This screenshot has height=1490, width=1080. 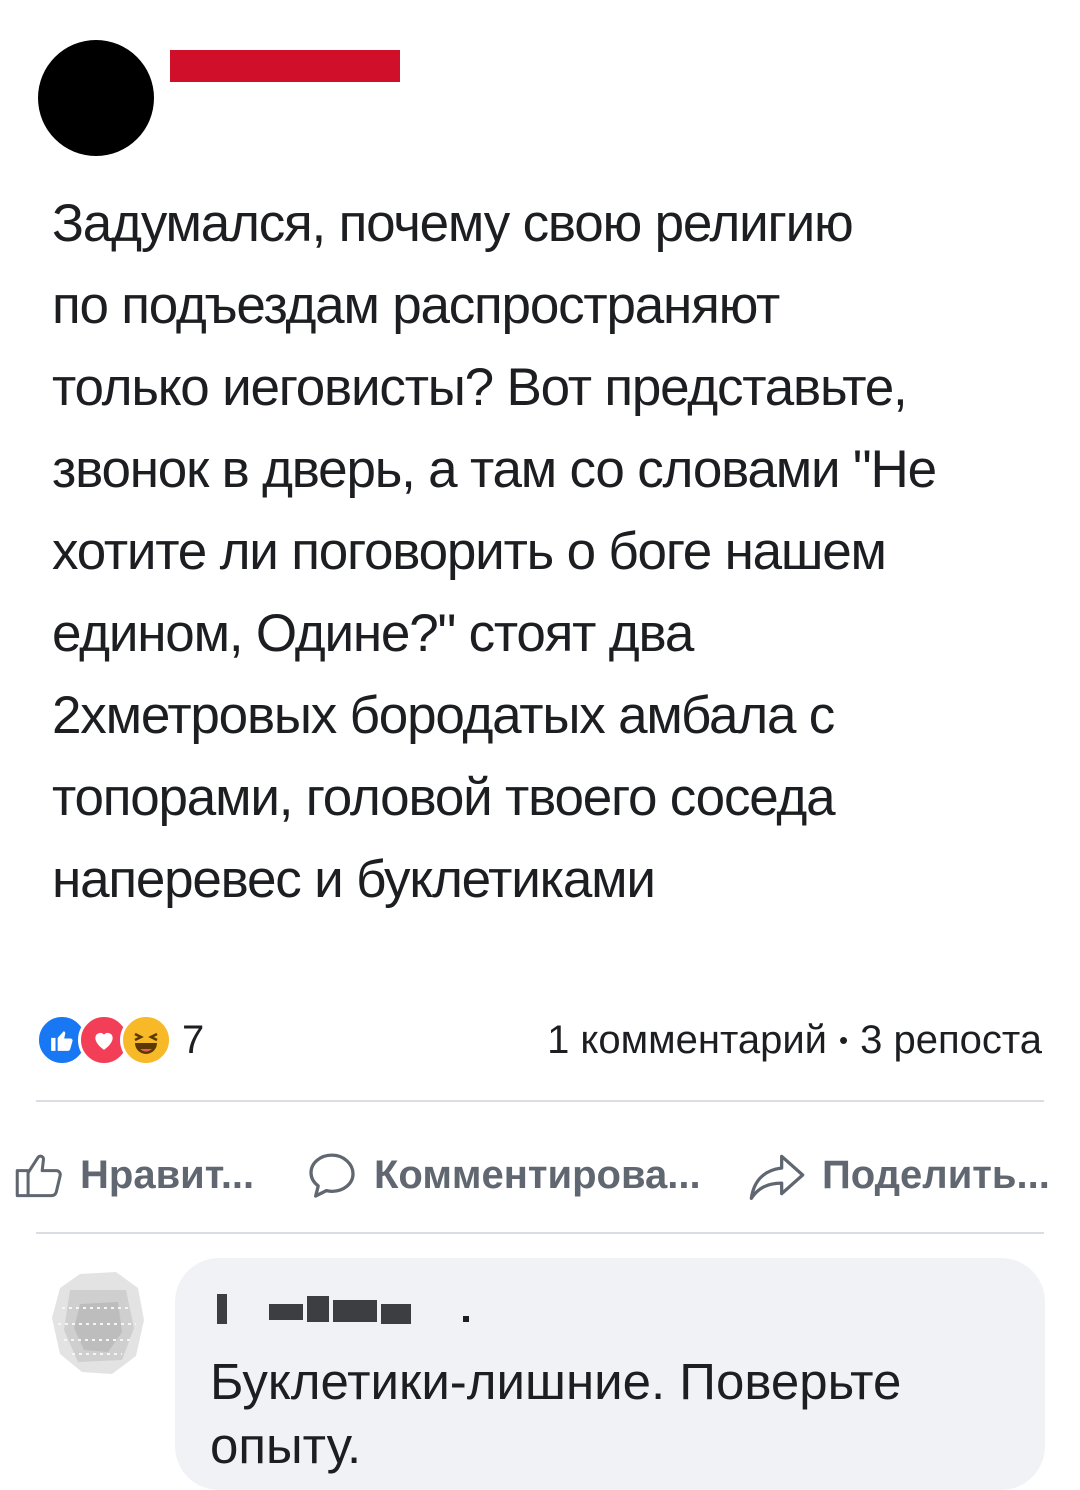 I want to click on reactions-summary: 7, so click(x=120, y=1040).